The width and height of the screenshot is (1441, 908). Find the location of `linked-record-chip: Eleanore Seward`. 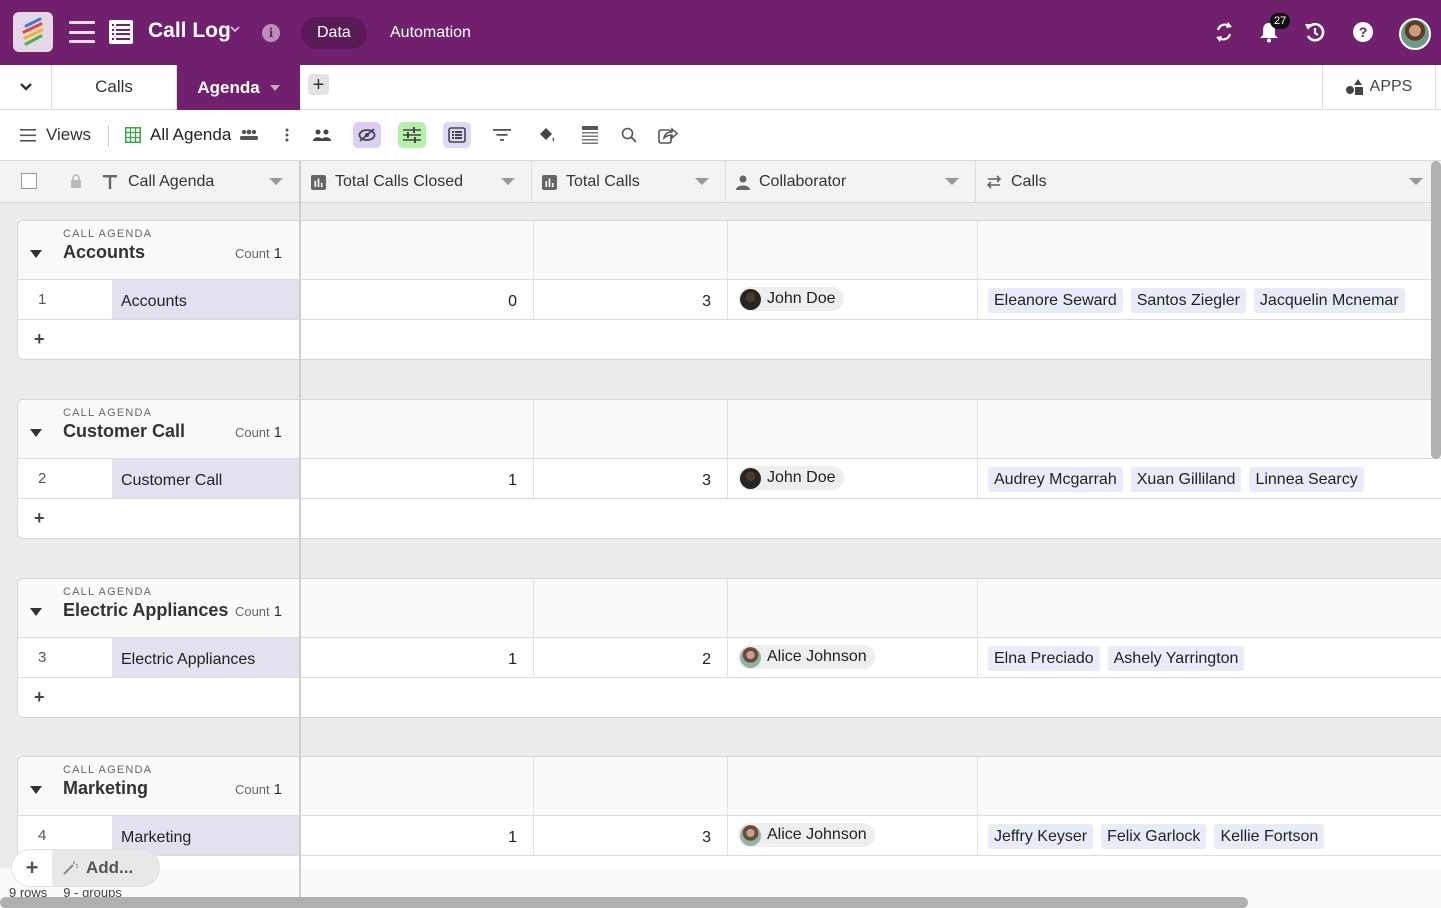

linked-record-chip: Eleanore Seward is located at coordinates (1055, 300).